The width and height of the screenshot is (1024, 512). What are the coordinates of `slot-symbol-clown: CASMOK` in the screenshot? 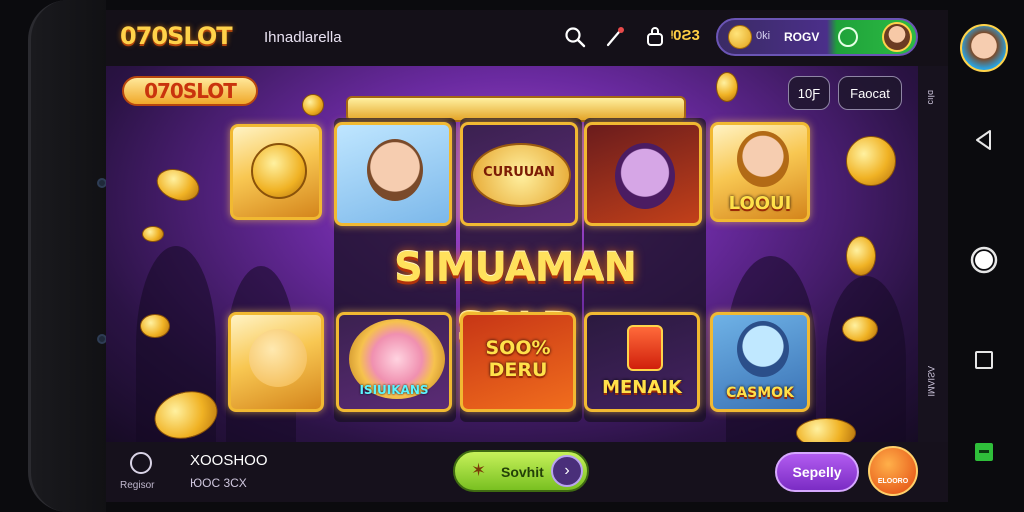 It's located at (760, 362).